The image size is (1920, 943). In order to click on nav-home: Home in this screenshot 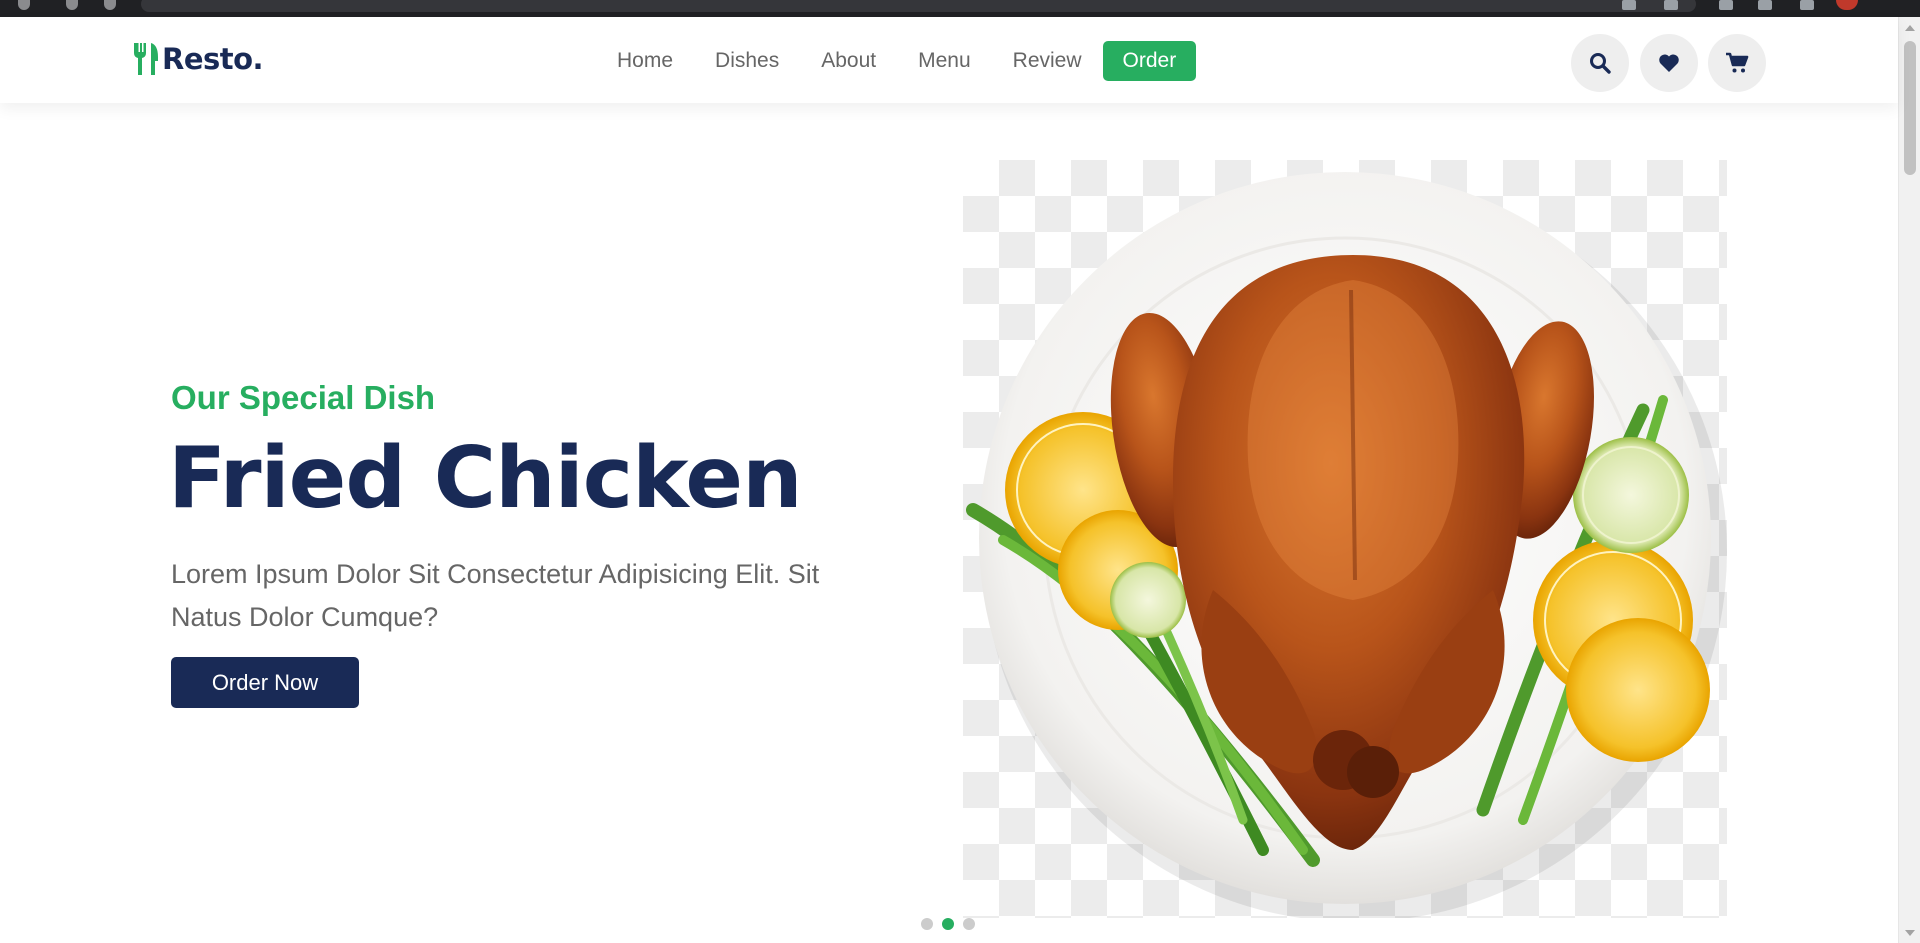, I will do `click(645, 61)`.